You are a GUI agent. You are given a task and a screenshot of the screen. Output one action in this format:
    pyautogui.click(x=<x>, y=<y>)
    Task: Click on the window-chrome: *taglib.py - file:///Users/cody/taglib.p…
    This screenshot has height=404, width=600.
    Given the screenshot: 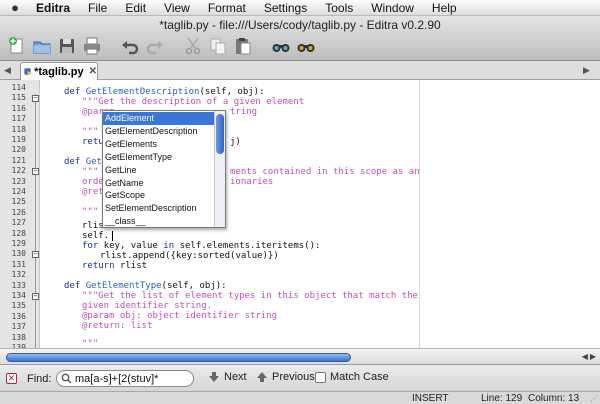 What is the action you would take?
    pyautogui.click(x=300, y=38)
    